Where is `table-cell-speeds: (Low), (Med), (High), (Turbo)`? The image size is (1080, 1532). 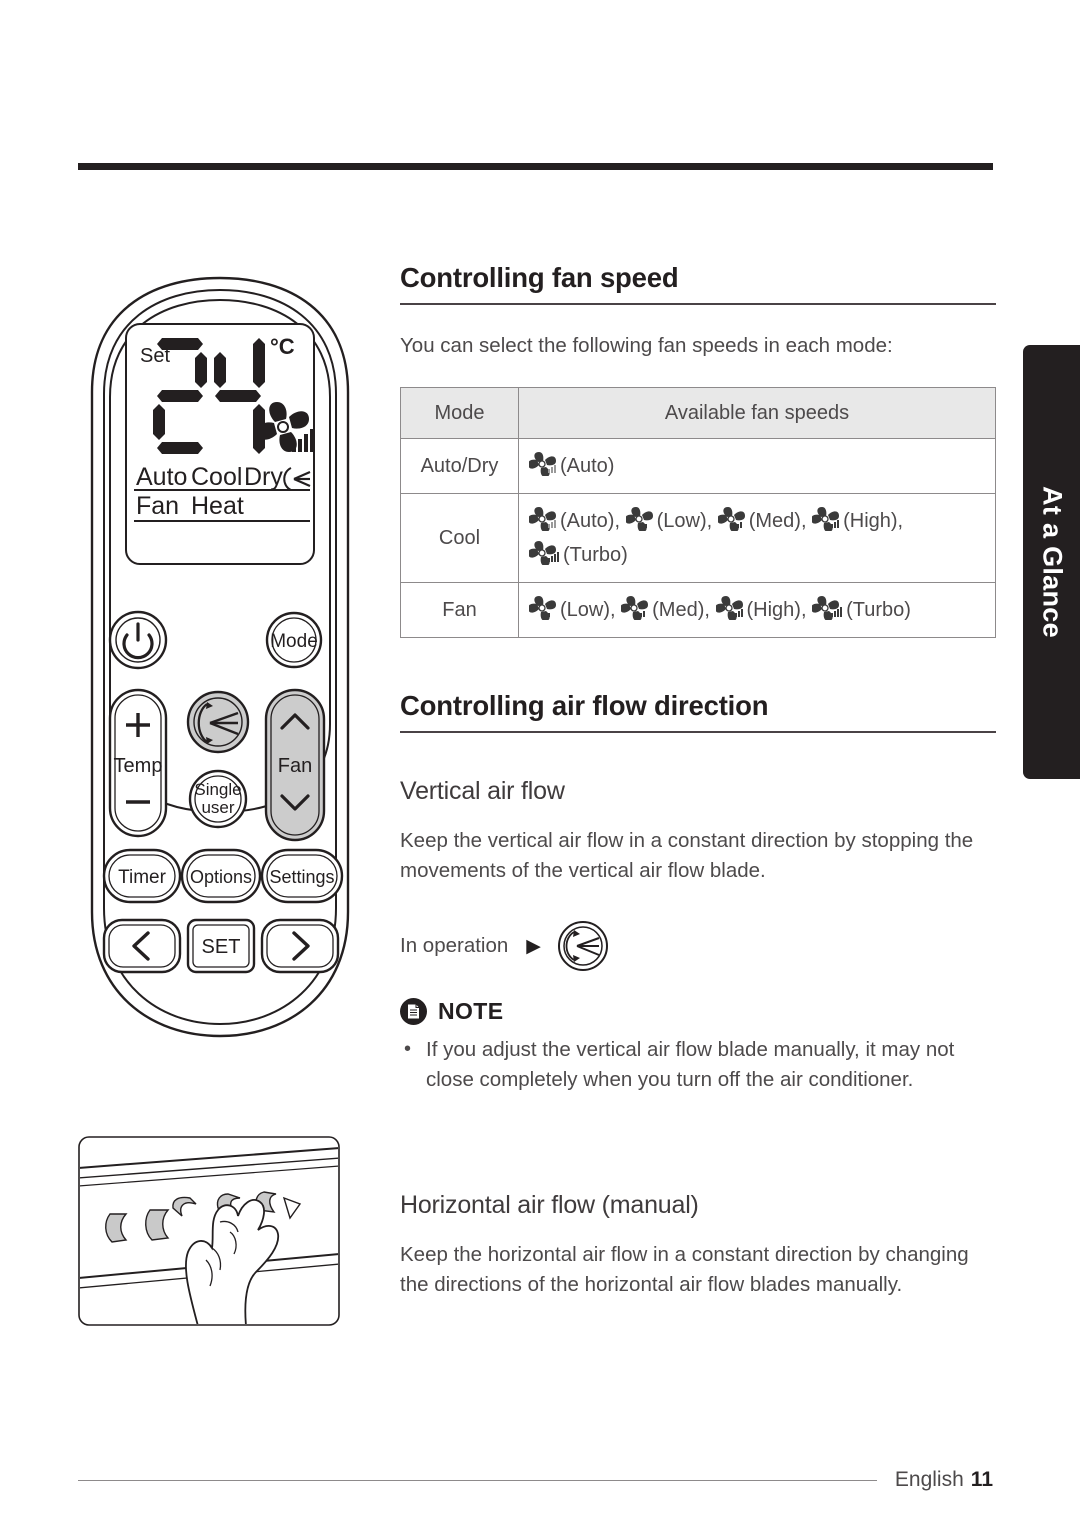 table-cell-speeds: (Low), (Med), (High), (Turbo) is located at coordinates (757, 610).